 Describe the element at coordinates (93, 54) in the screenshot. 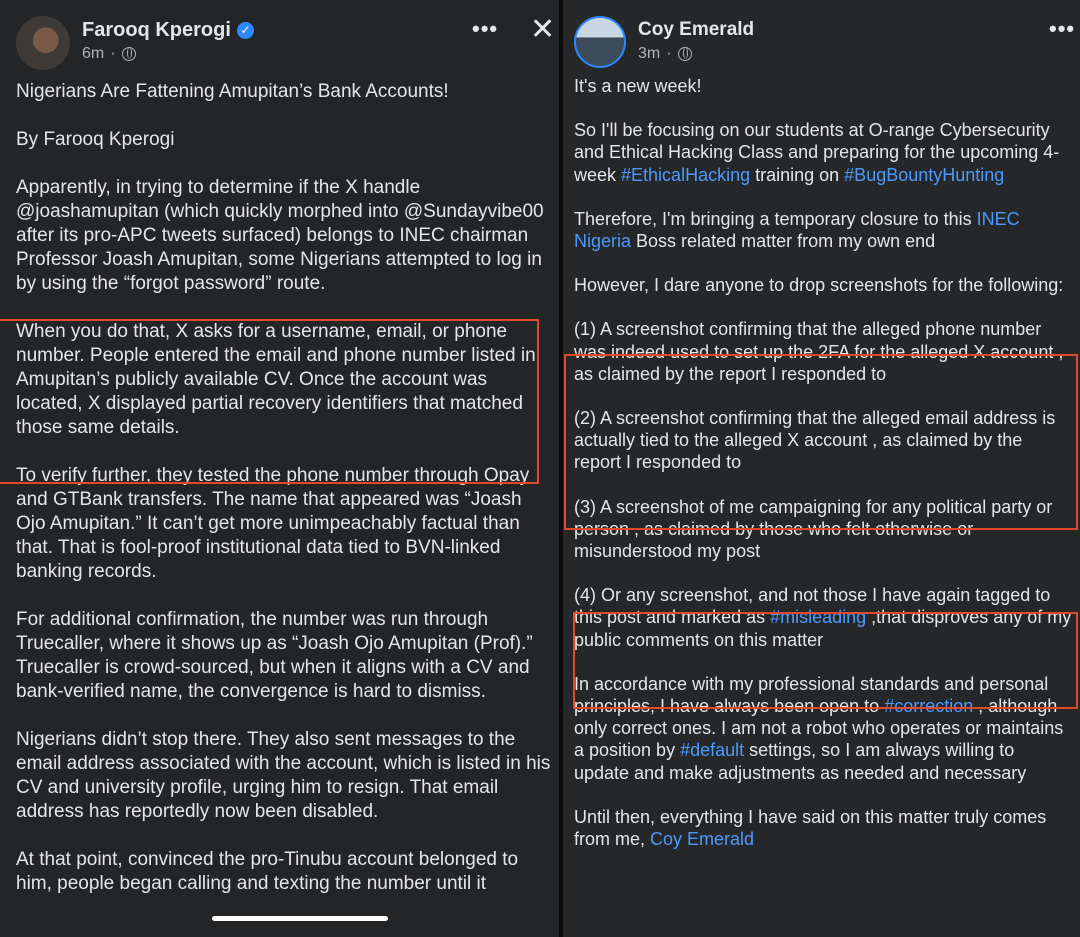

I see `post-time: 6m` at that location.